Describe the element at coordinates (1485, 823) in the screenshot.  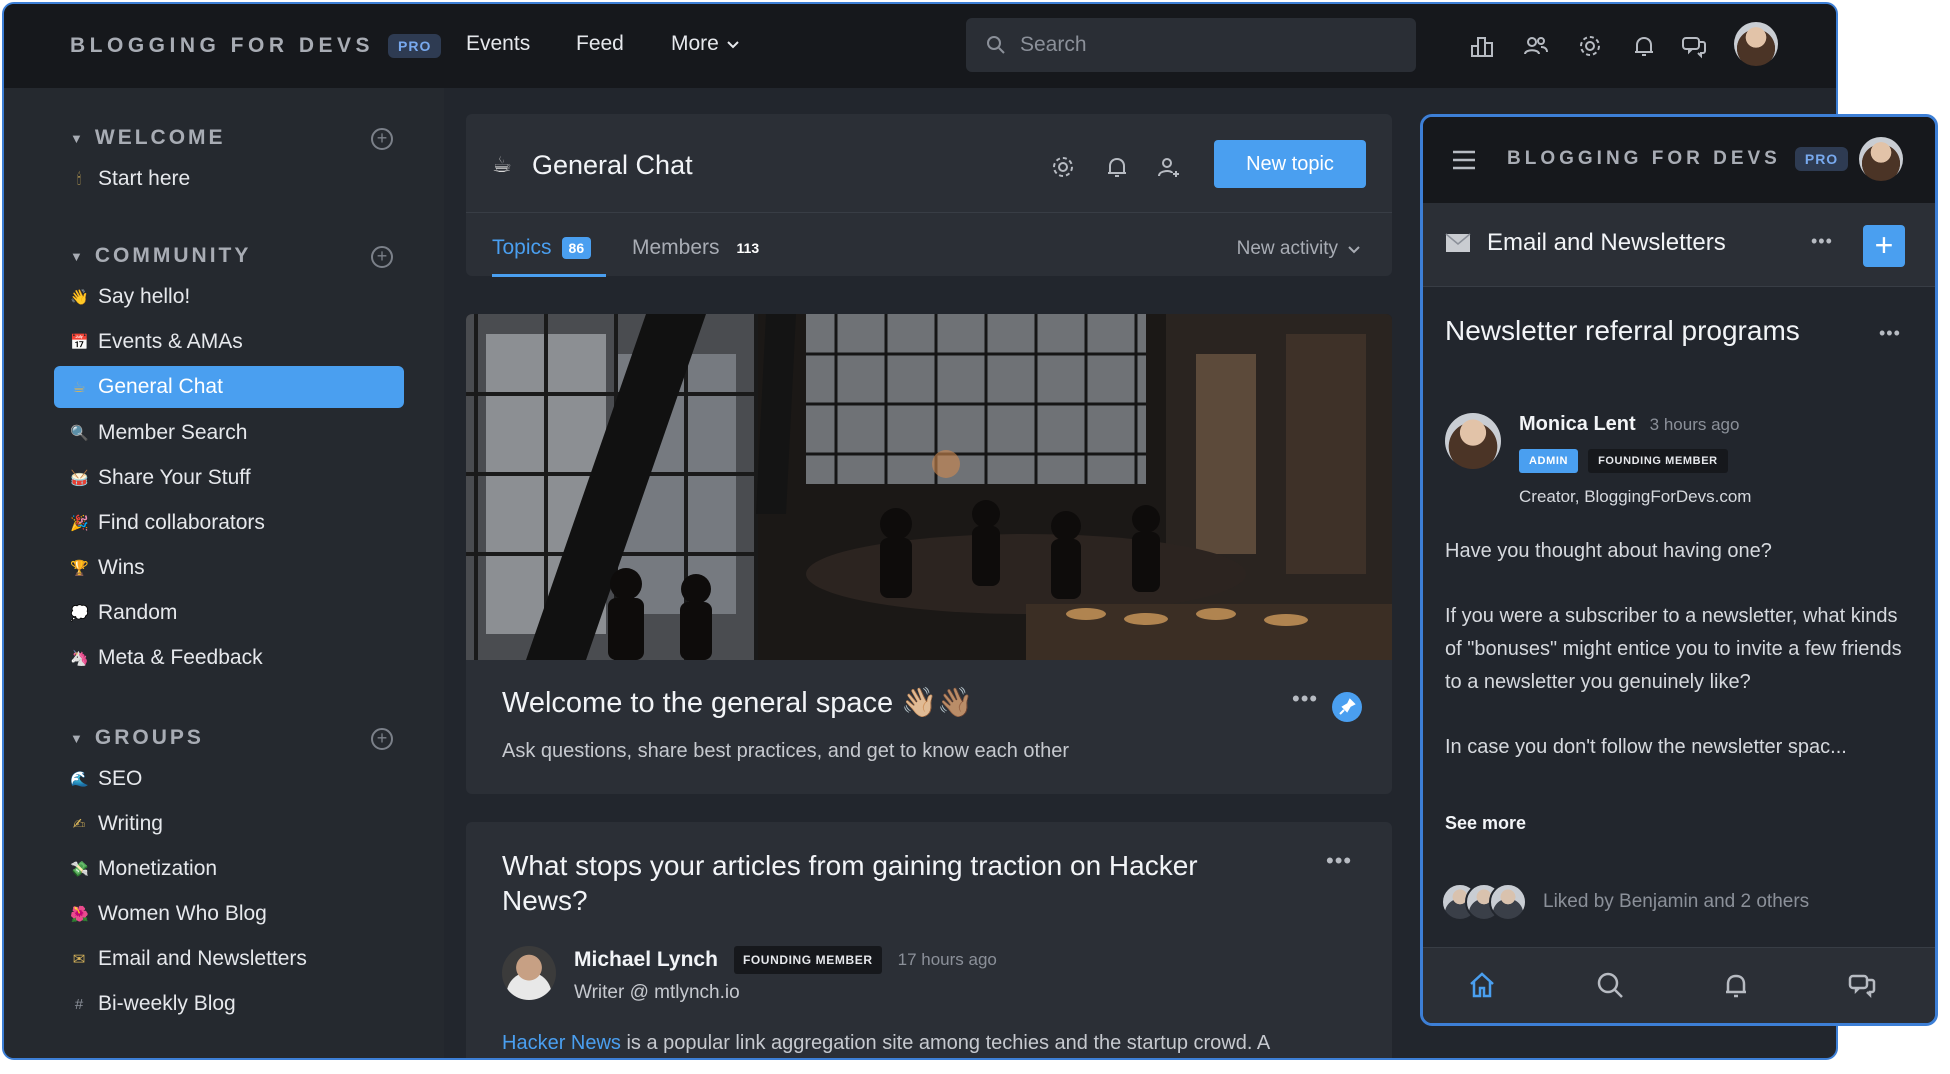
I see `see-more-link: See more` at that location.